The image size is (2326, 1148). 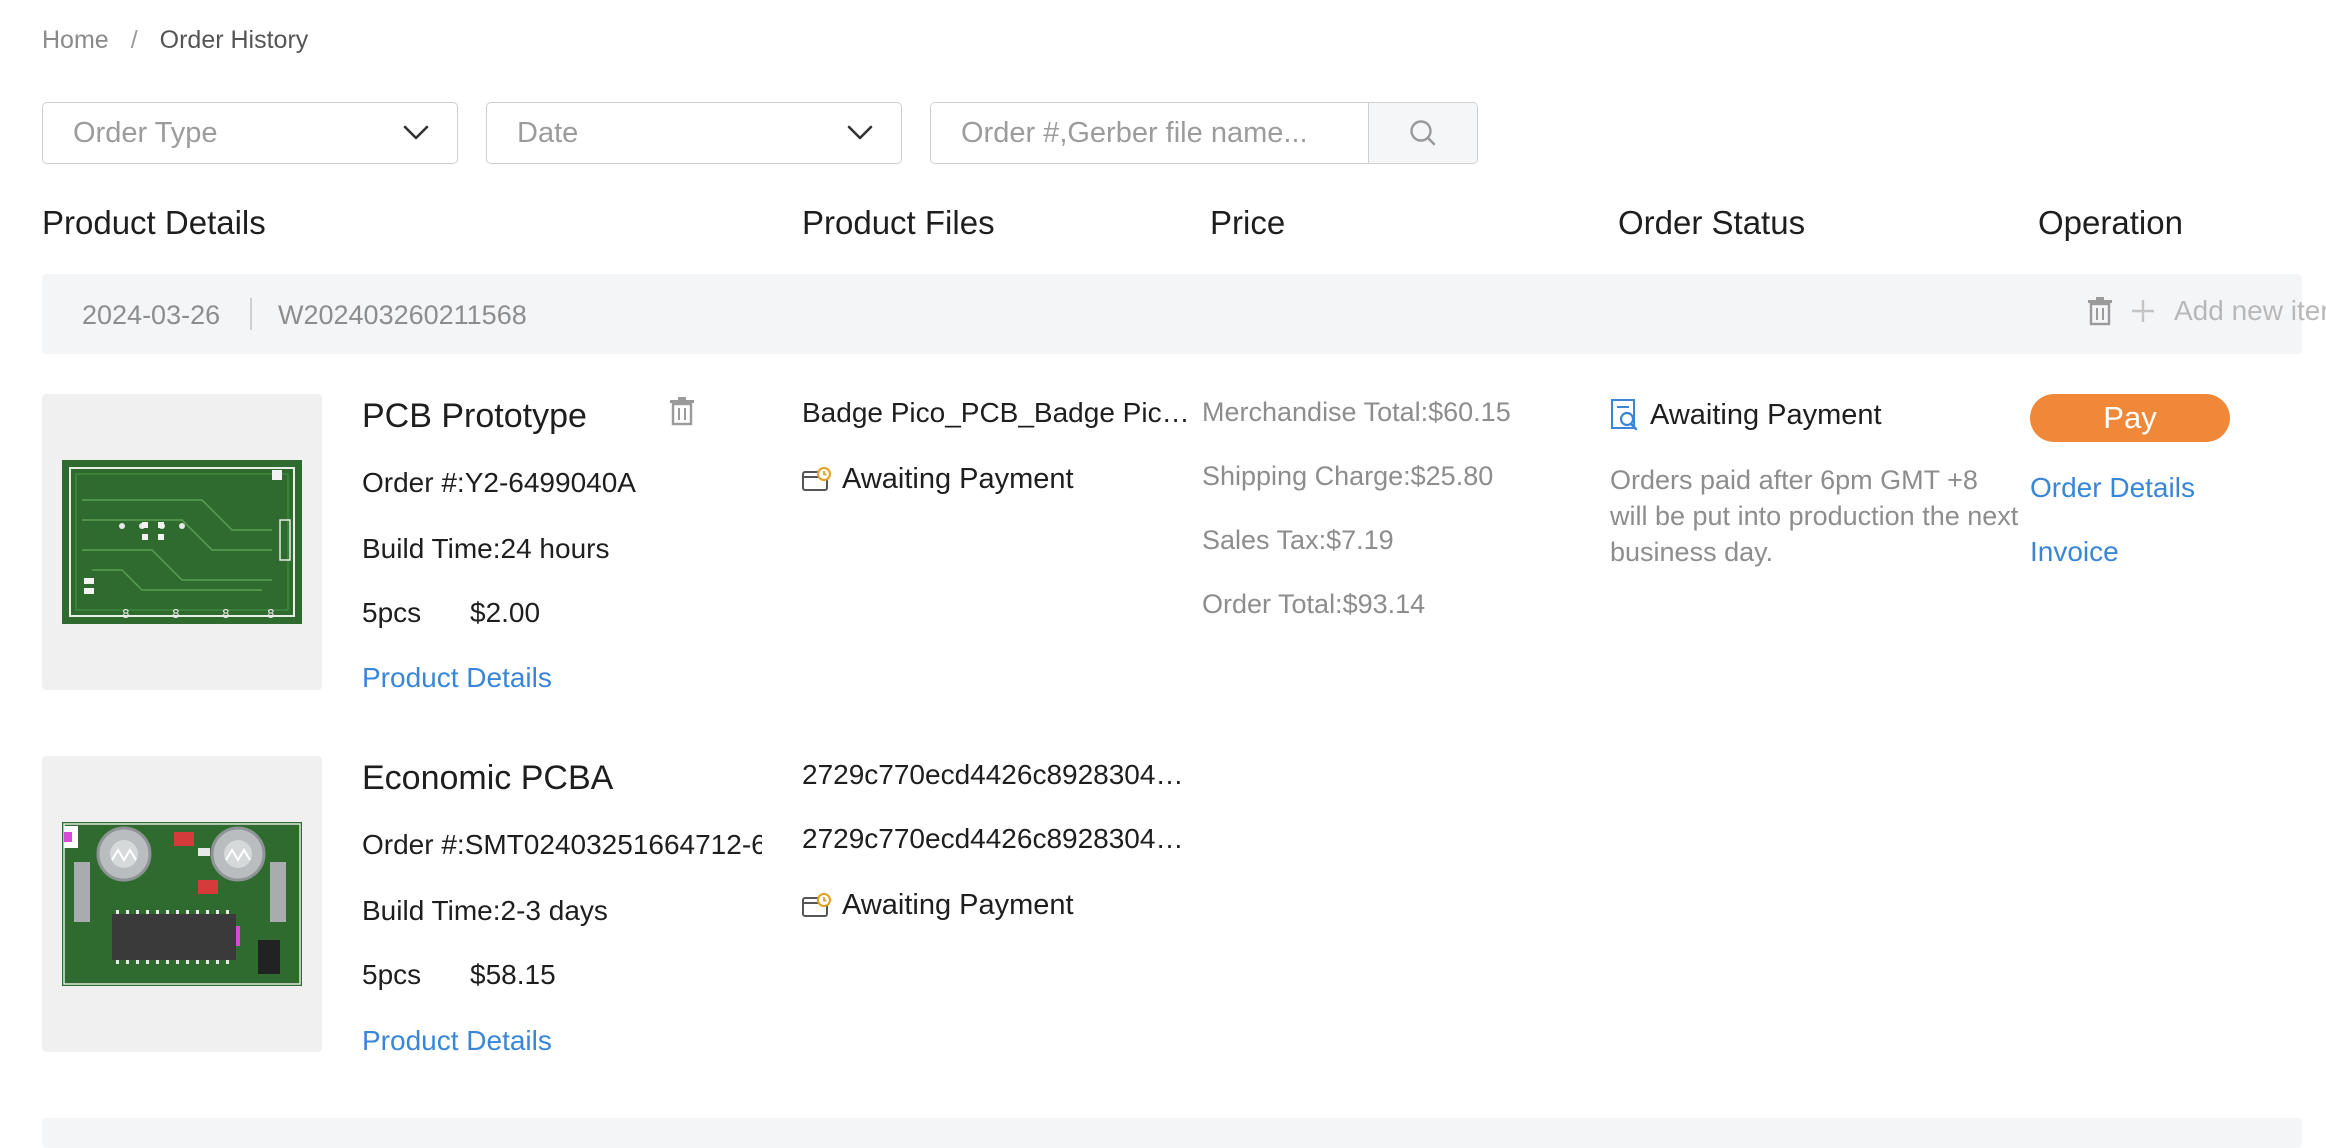 I want to click on order-status-label: Awaiting Payment, so click(x=1766, y=414).